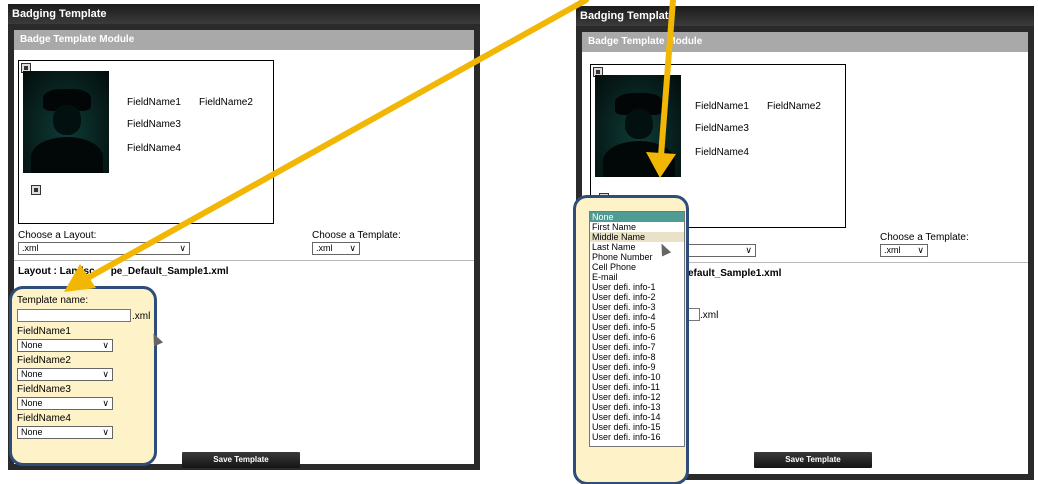 The height and width of the screenshot is (484, 1038). What do you see at coordinates (637, 427) in the screenshot?
I see `dropdown-option: User defi. info-15` at bounding box center [637, 427].